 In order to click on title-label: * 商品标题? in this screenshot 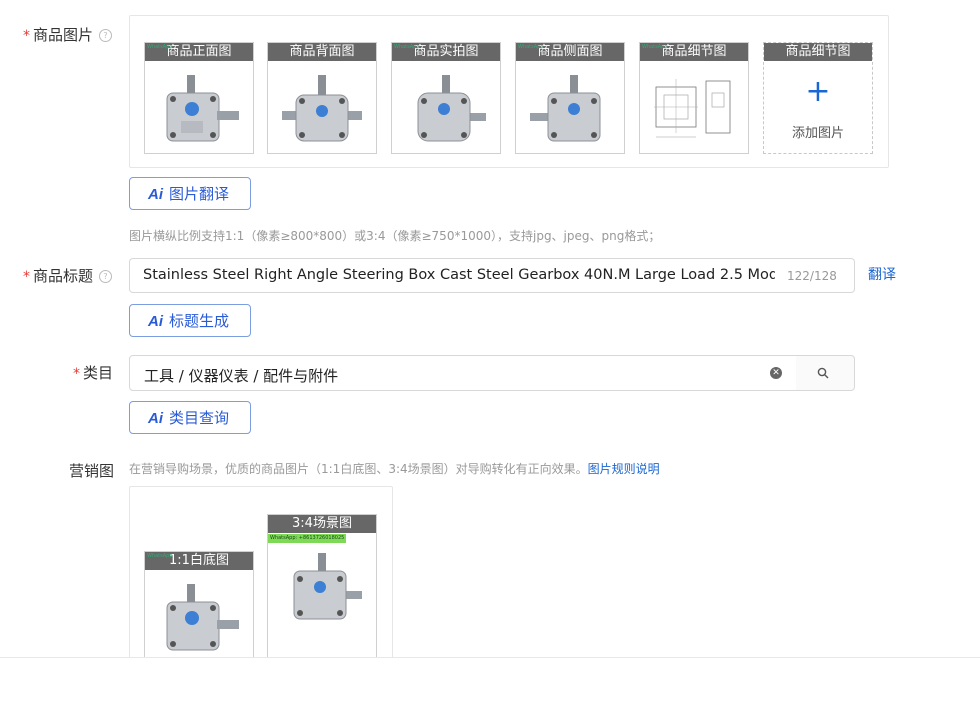, I will do `click(68, 275)`.